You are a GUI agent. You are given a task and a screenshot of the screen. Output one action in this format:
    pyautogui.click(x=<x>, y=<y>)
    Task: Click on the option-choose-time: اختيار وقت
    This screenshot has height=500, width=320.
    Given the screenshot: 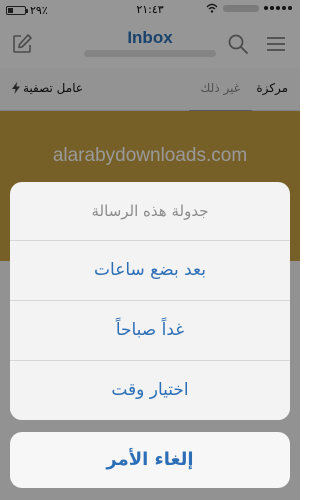 What is the action you would take?
    pyautogui.click(x=150, y=390)
    